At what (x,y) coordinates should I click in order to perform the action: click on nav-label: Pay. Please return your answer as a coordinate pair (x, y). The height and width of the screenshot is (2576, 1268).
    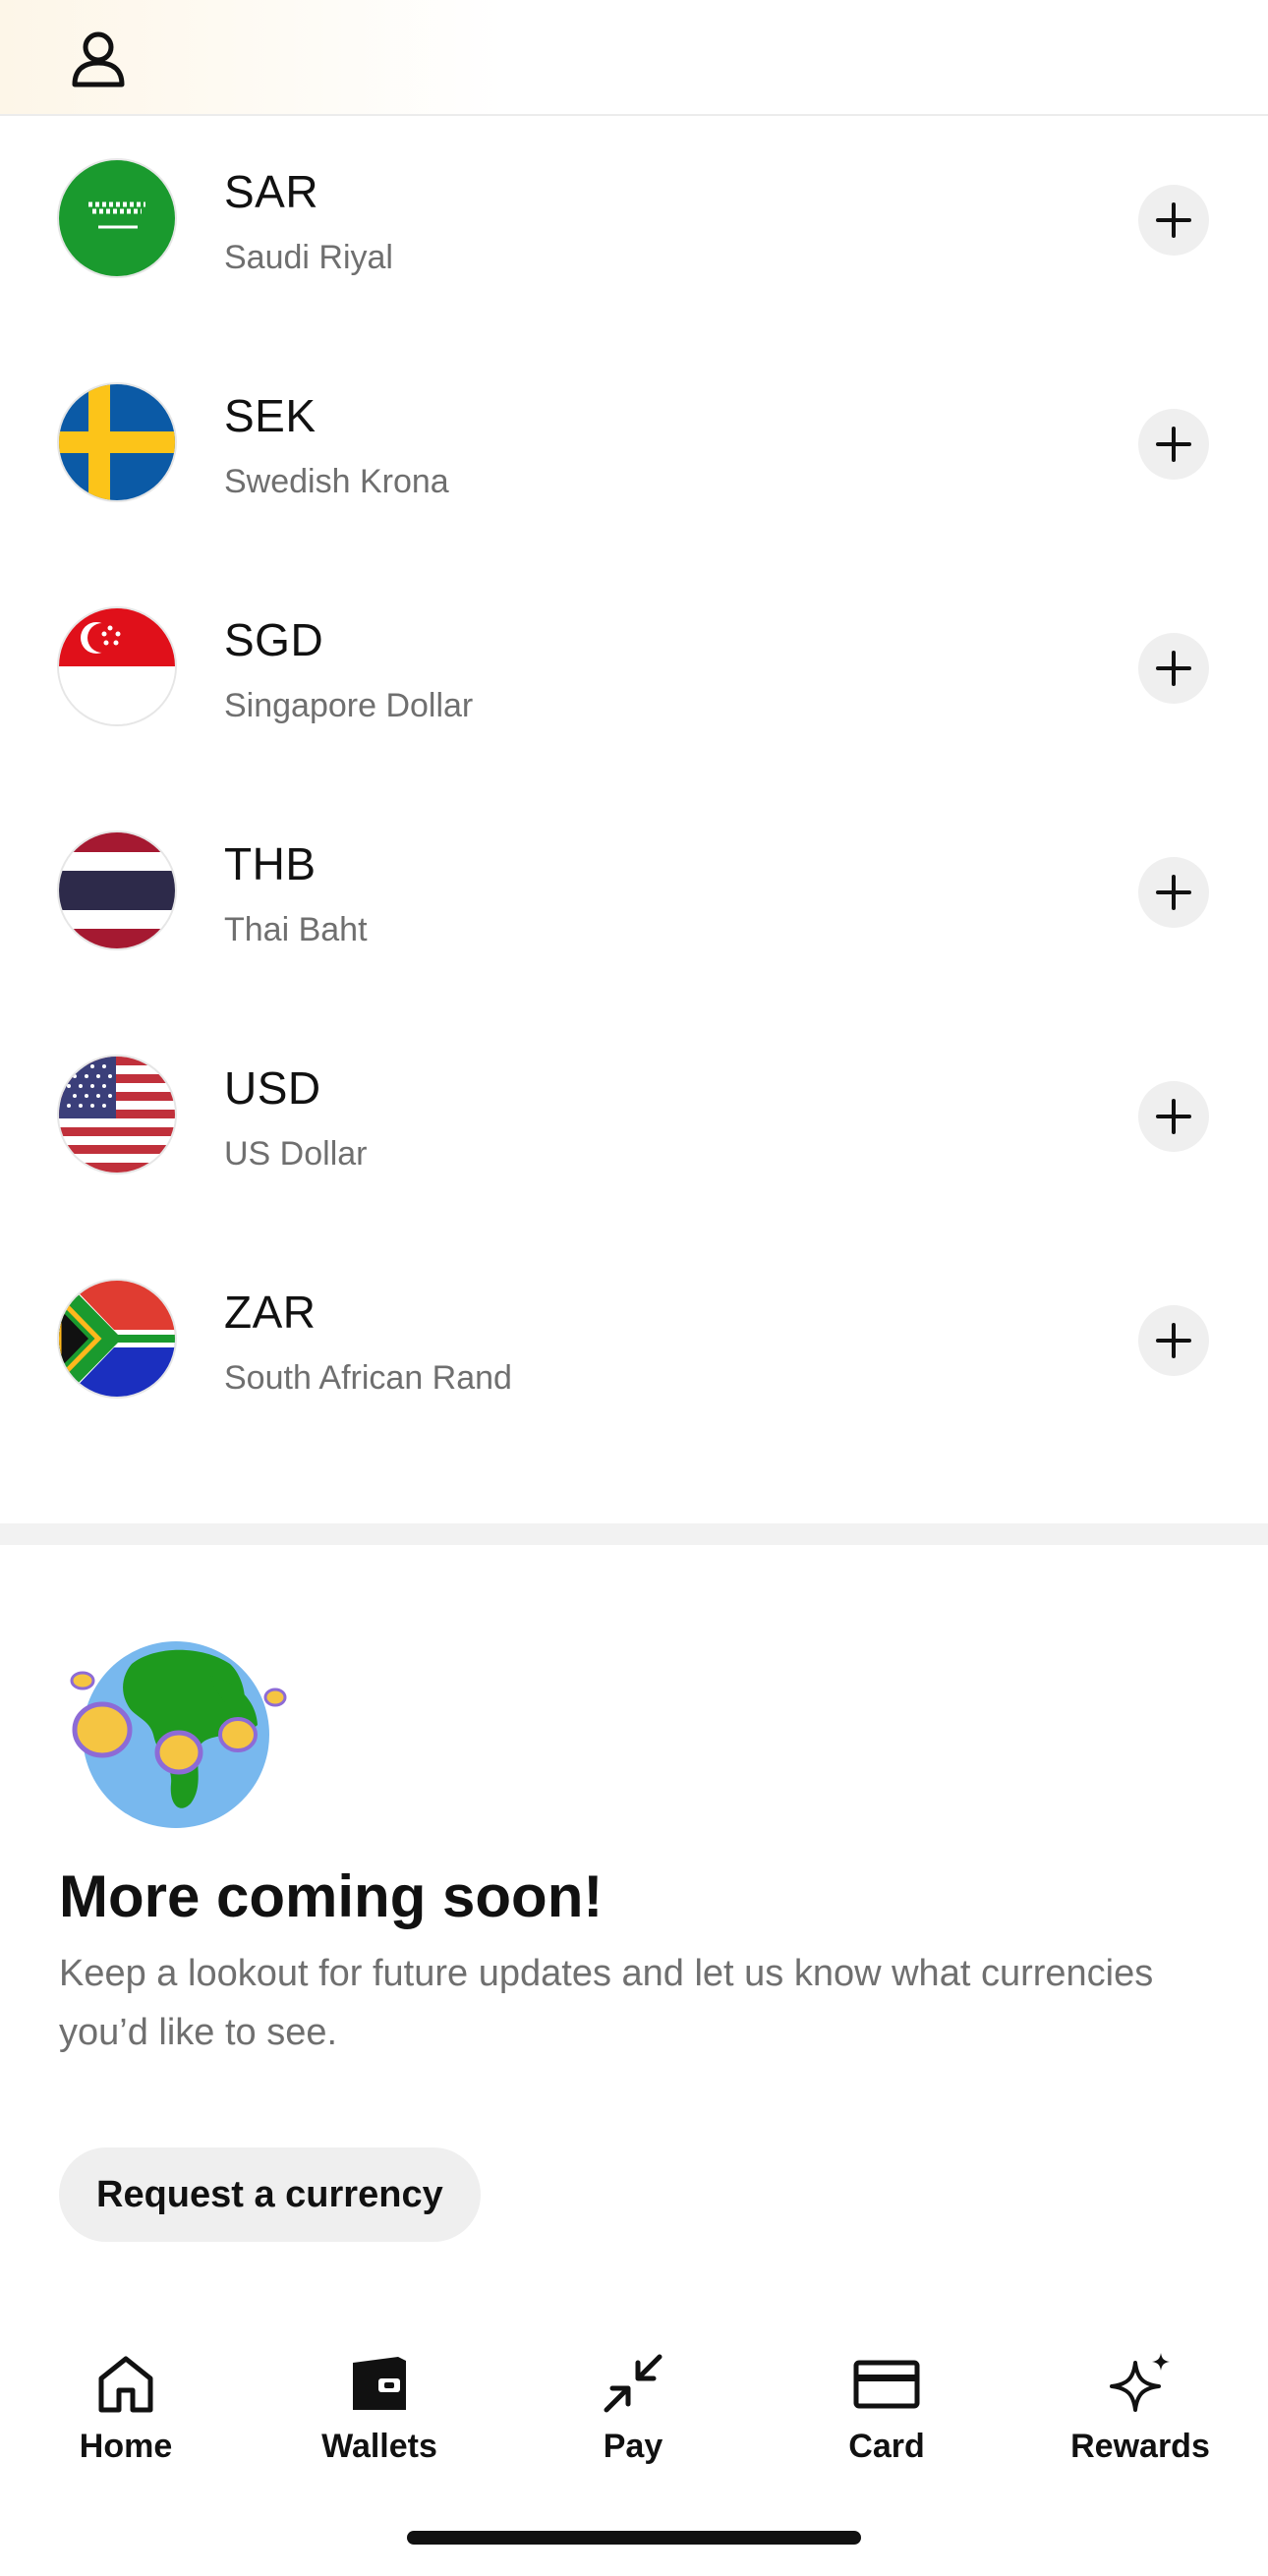
    Looking at the image, I should click on (633, 2446).